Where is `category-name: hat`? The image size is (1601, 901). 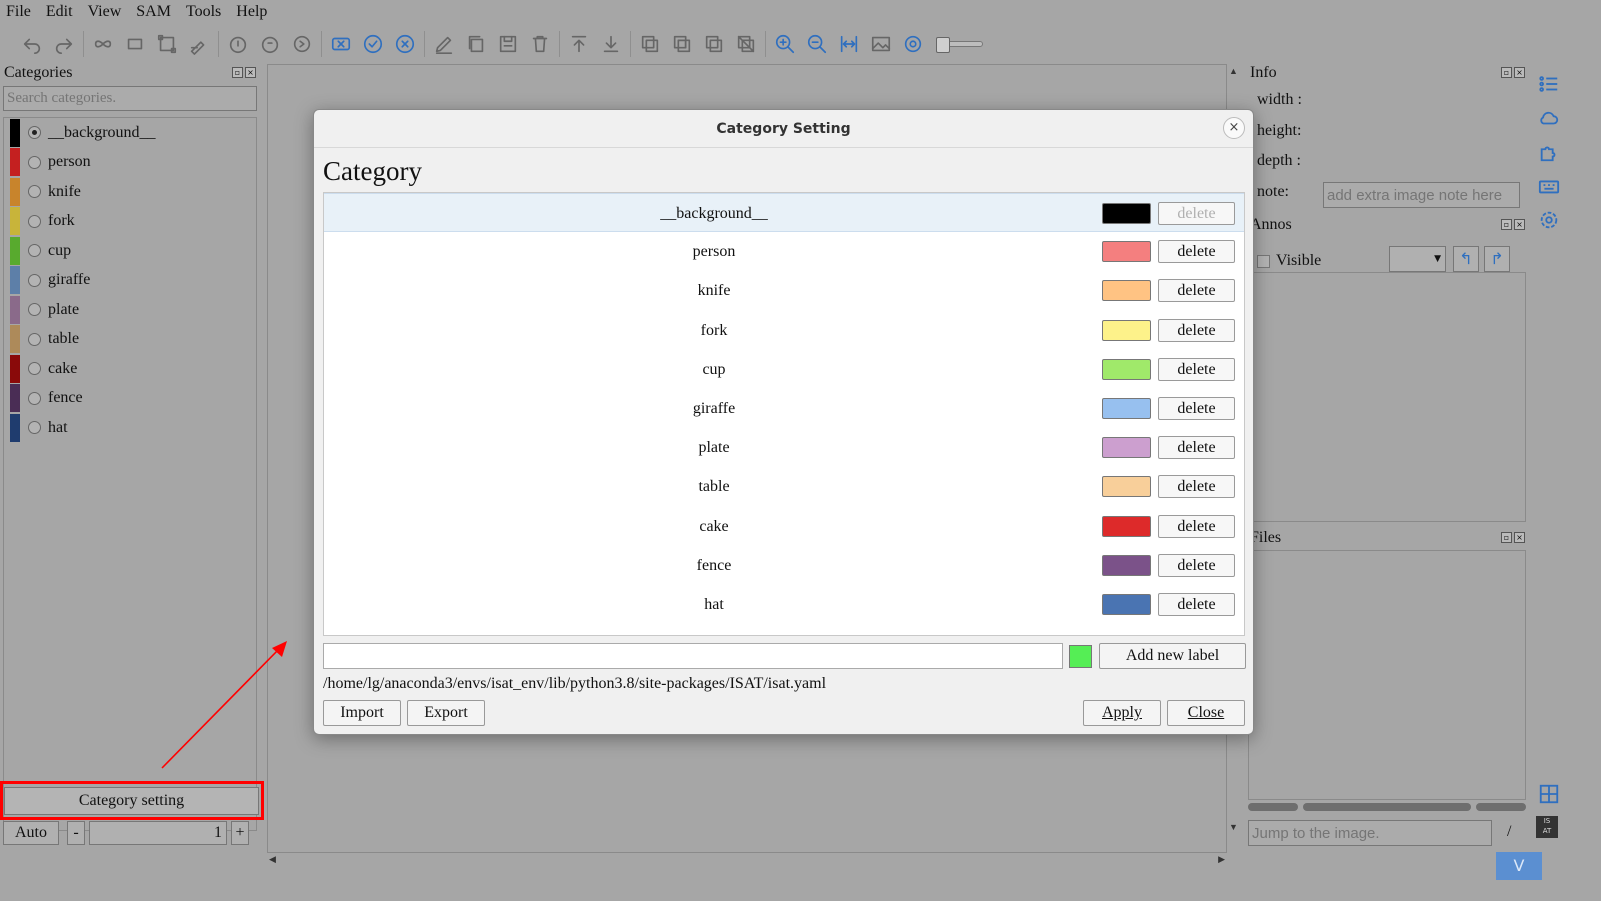 category-name: hat is located at coordinates (714, 604).